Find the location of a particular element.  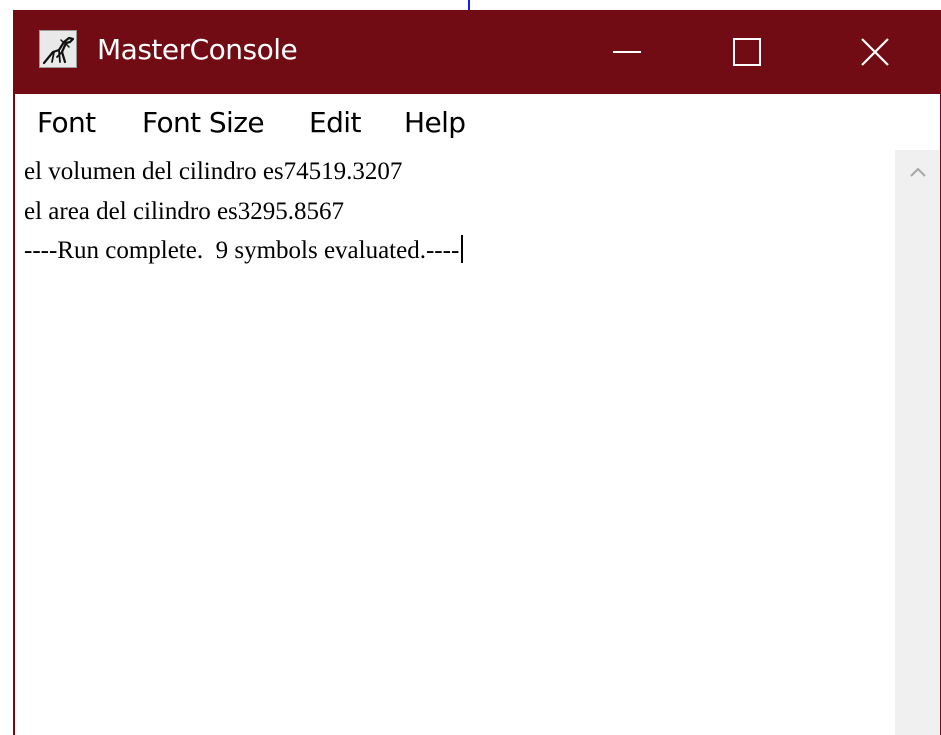

close-button is located at coordinates (875, 52).